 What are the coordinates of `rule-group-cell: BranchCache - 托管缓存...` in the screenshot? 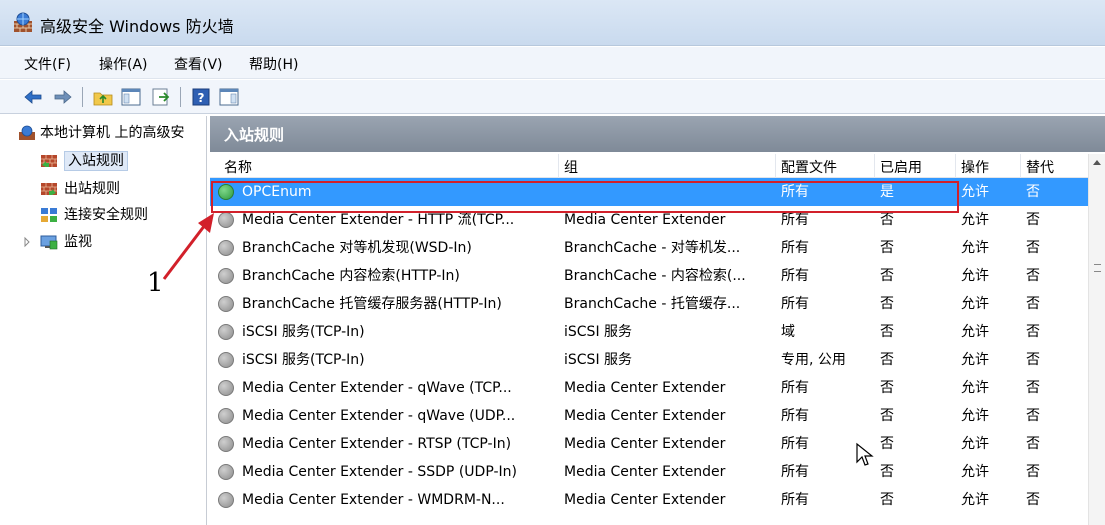 It's located at (652, 304).